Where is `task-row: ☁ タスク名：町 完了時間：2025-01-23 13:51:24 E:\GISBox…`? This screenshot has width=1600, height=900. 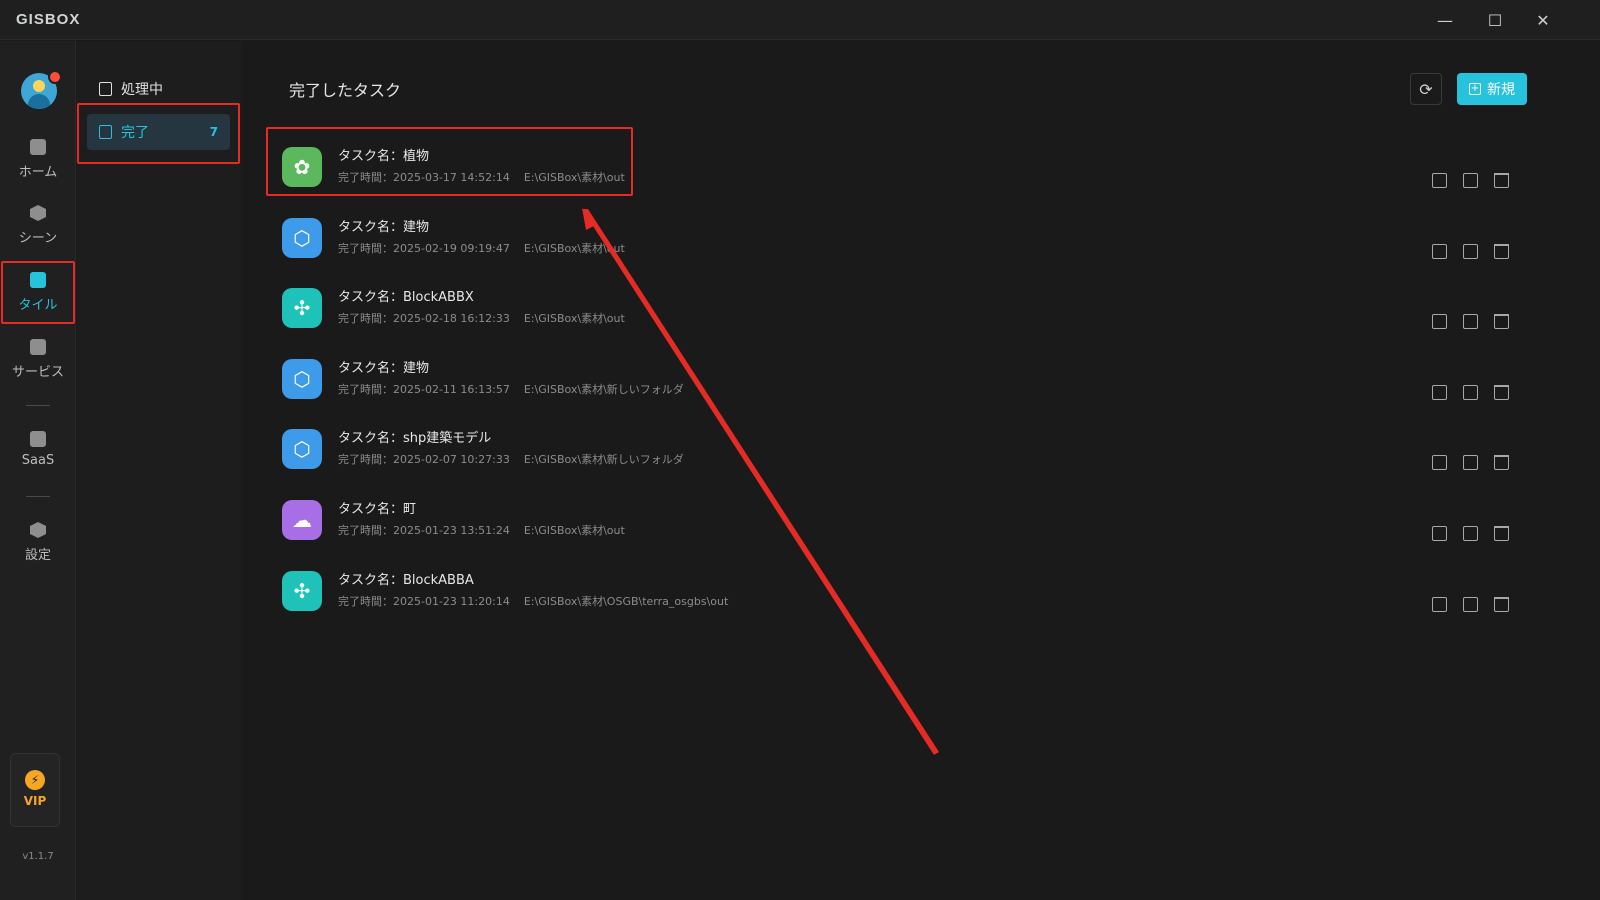 task-row: ☁ タスク名：町 完了時間：2025-01-23 13:51:24 E:\GISBox… is located at coordinates (912, 520).